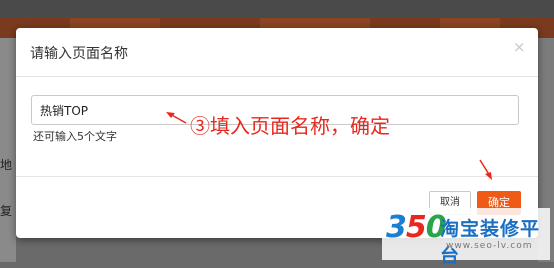 This screenshot has height=268, width=554. Describe the element at coordinates (485, 169) in the screenshot. I see `arrow-to-confirm-icon` at that location.